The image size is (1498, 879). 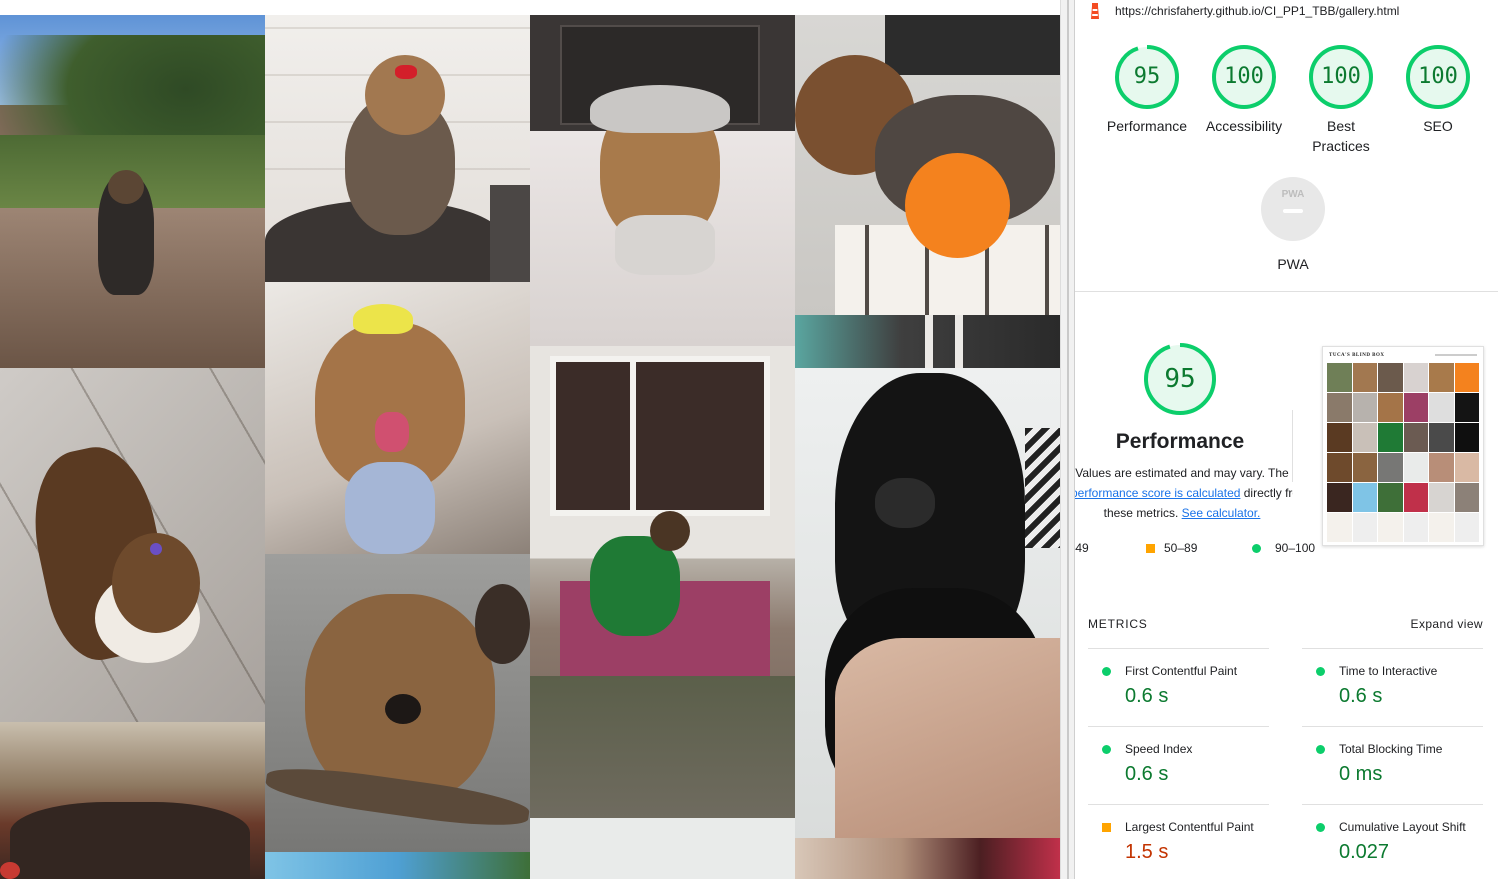 What do you see at coordinates (1361, 774) in the screenshot?
I see `metric-value: 0 ms` at bounding box center [1361, 774].